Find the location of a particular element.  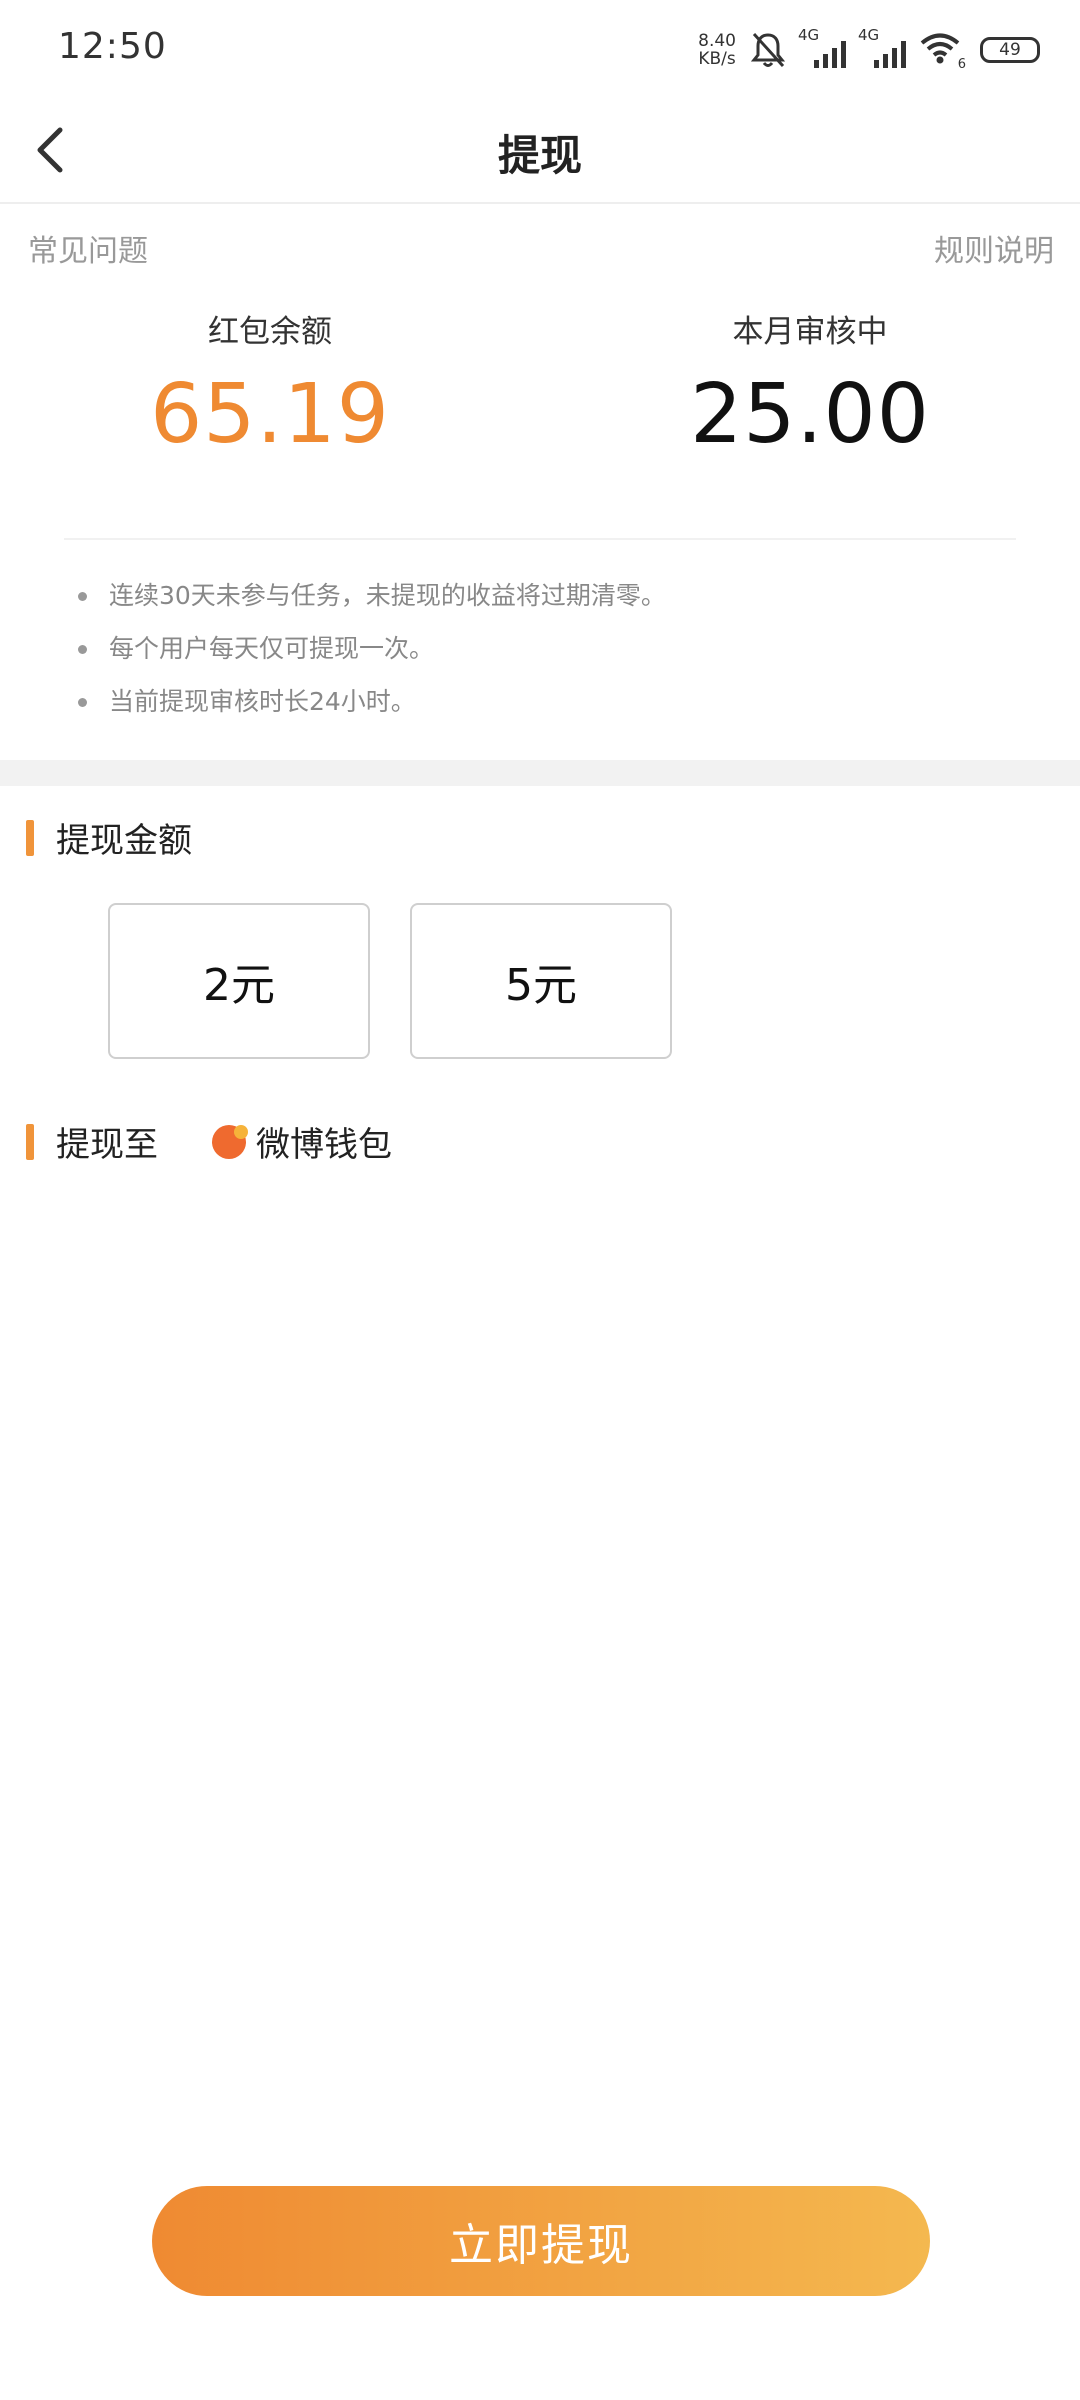

net-speed-value: 8.40 is located at coordinates (717, 41).